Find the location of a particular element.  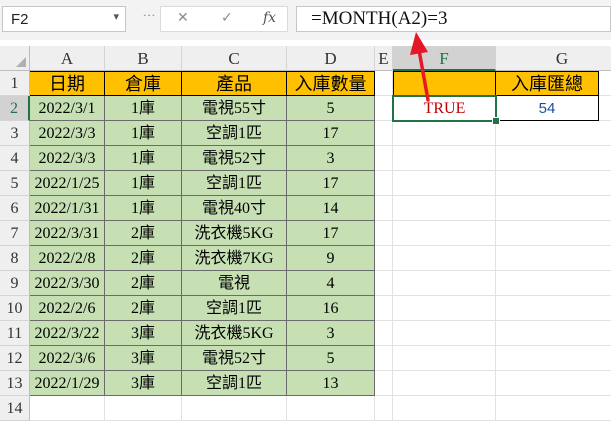

table-data-cell: 電視55寸 is located at coordinates (234, 108).